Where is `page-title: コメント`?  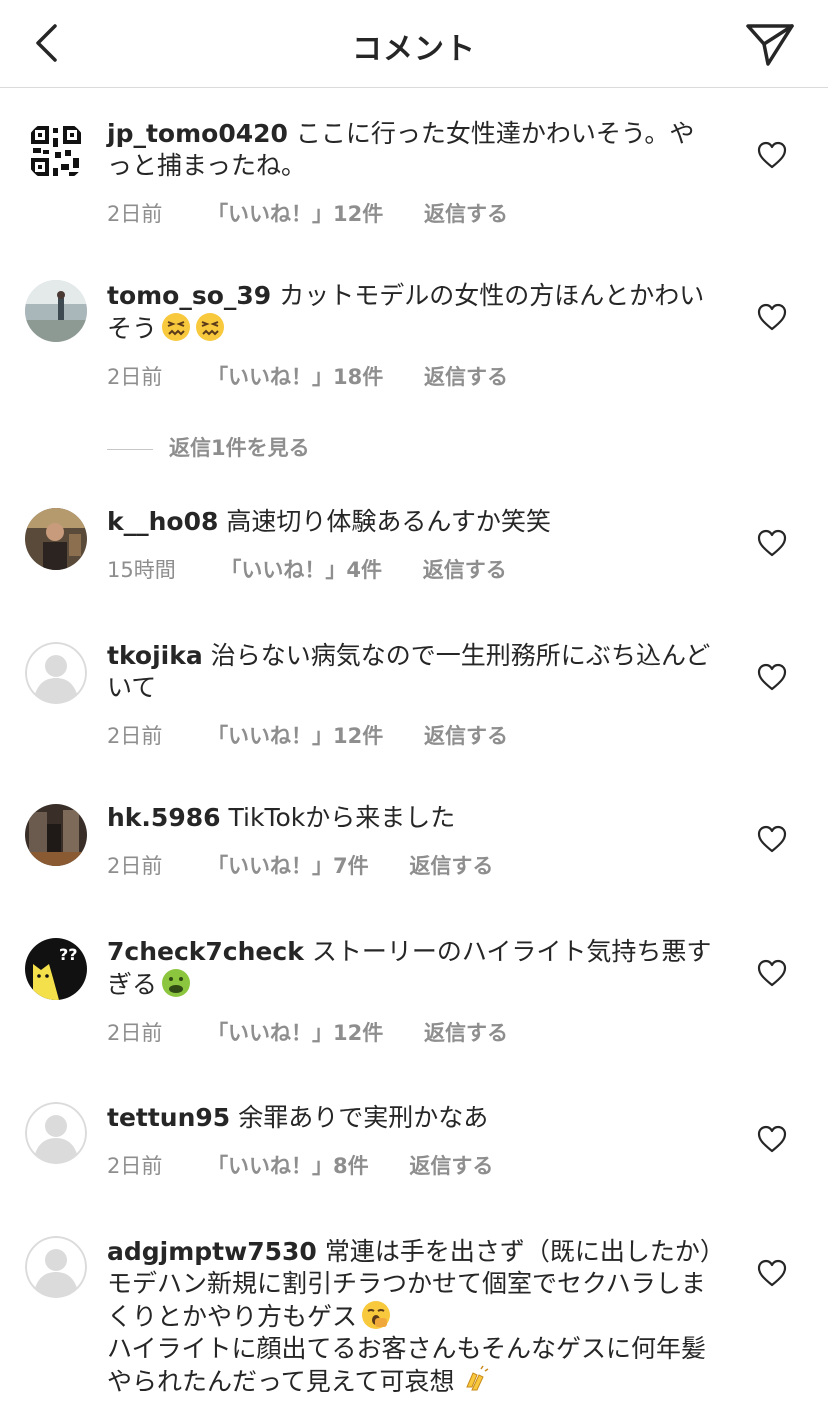 page-title: コメント is located at coordinates (414, 49).